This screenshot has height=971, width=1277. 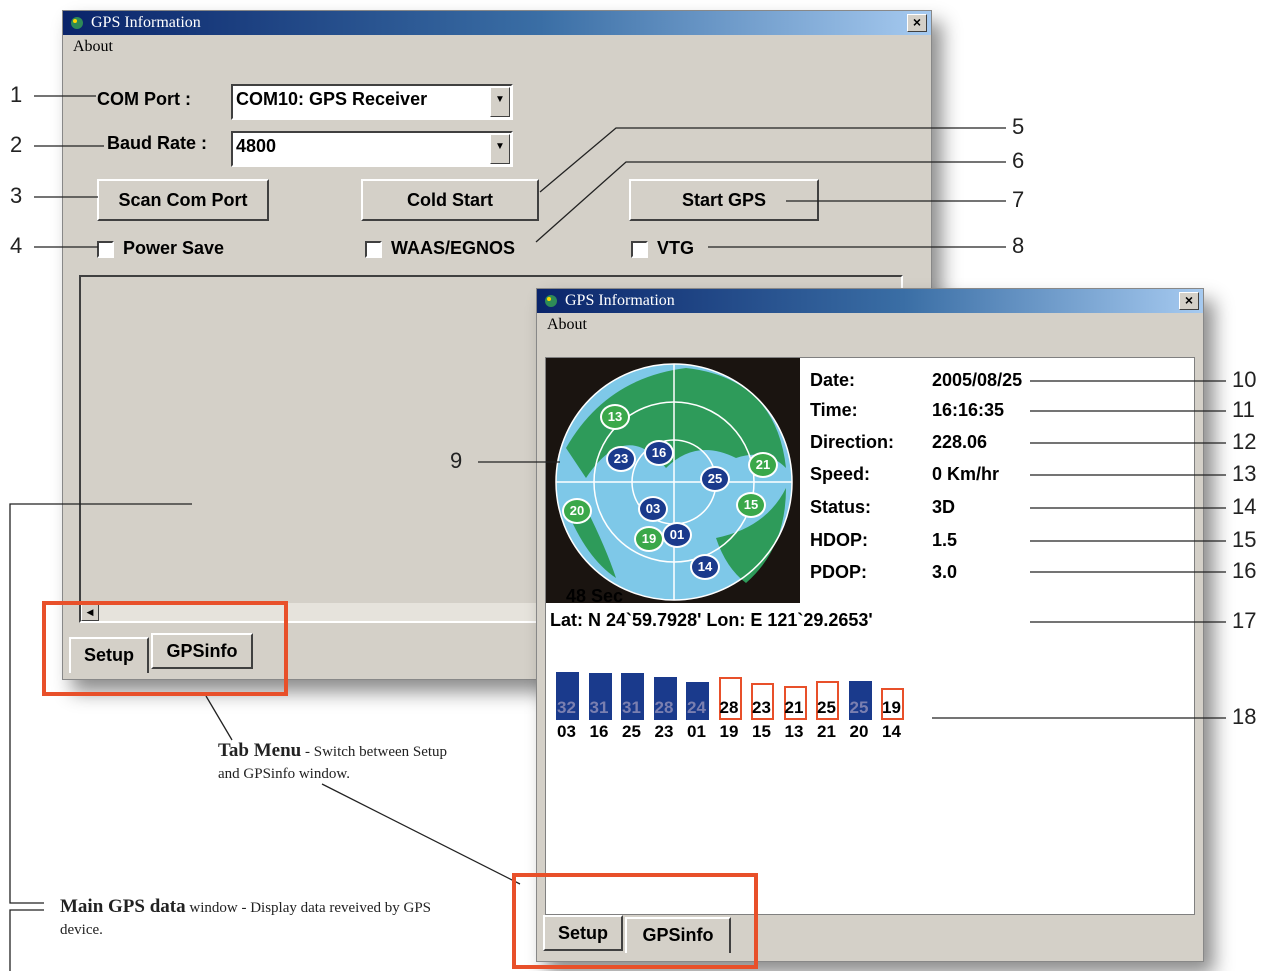 I want to click on tab-menu-note-title: Tab Menu, so click(x=260, y=750).